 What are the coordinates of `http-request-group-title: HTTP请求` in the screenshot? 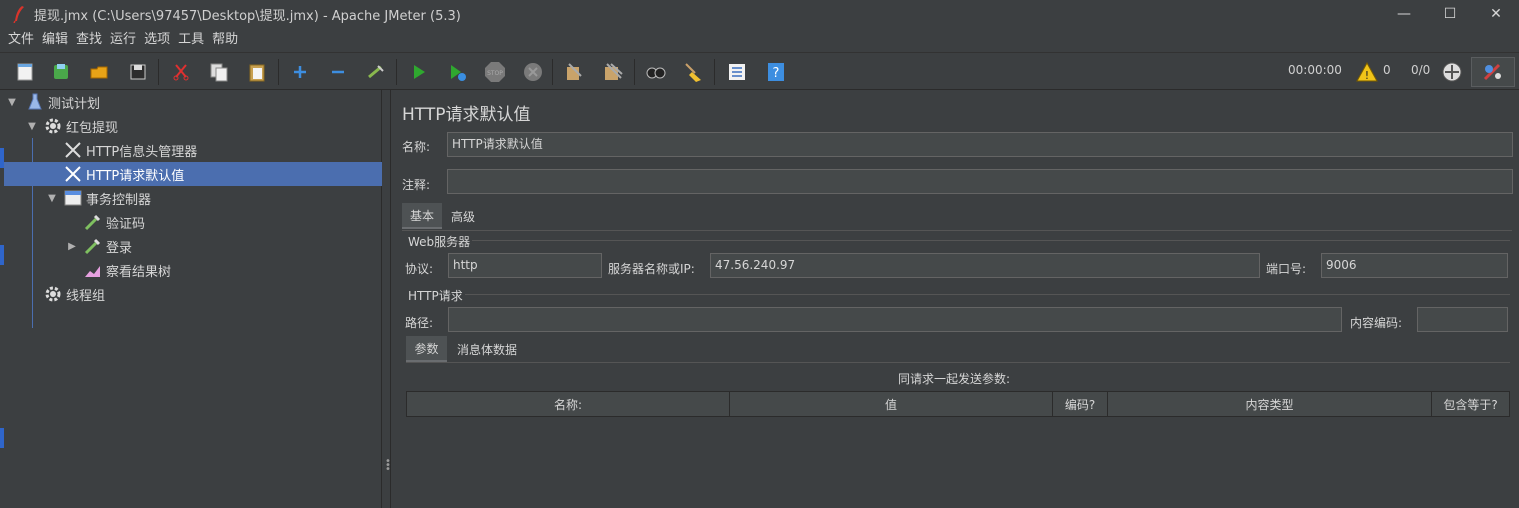 It's located at (435, 295).